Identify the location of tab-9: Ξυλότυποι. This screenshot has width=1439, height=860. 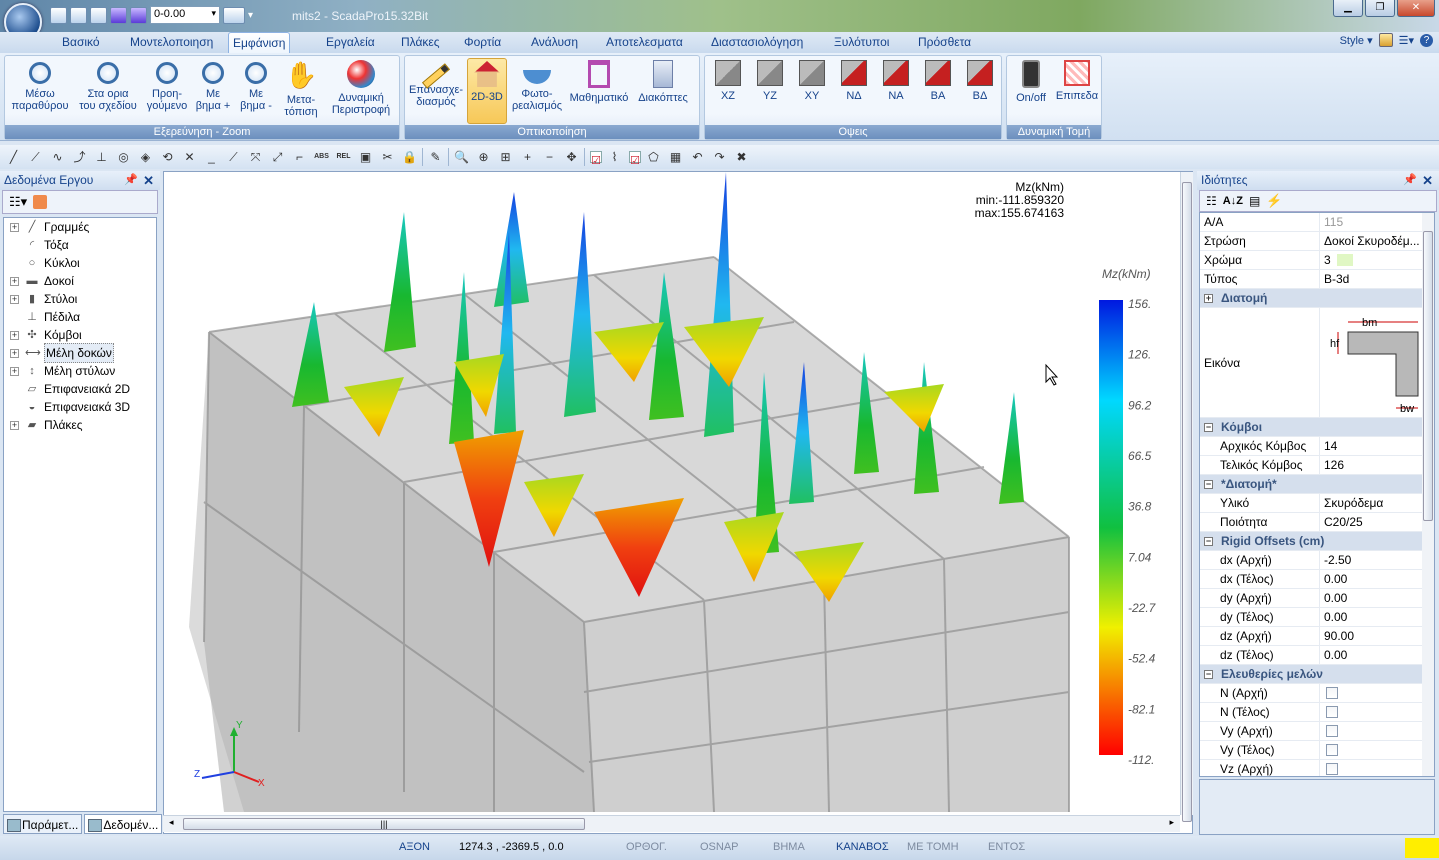
(861, 42).